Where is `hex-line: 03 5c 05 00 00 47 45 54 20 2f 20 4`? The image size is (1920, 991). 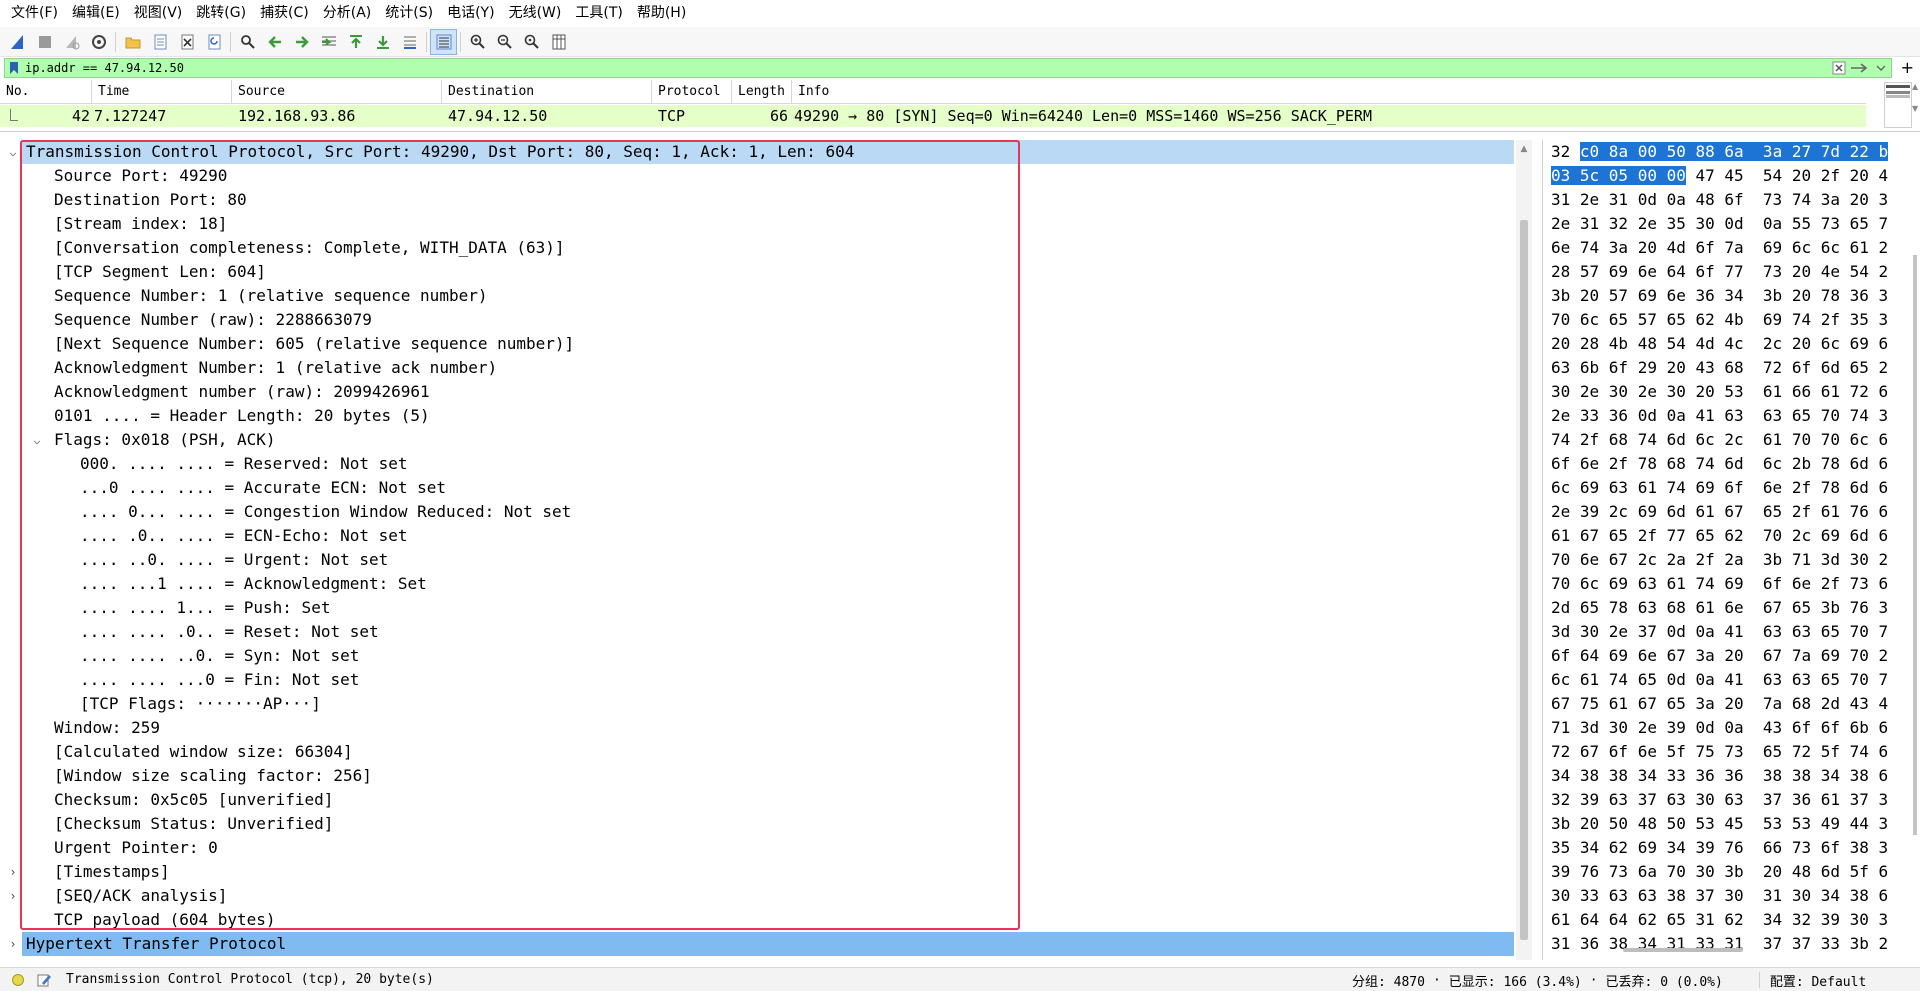 hex-line: 03 5c 05 00 00 47 45 54 20 2f 20 4 is located at coordinates (1719, 176).